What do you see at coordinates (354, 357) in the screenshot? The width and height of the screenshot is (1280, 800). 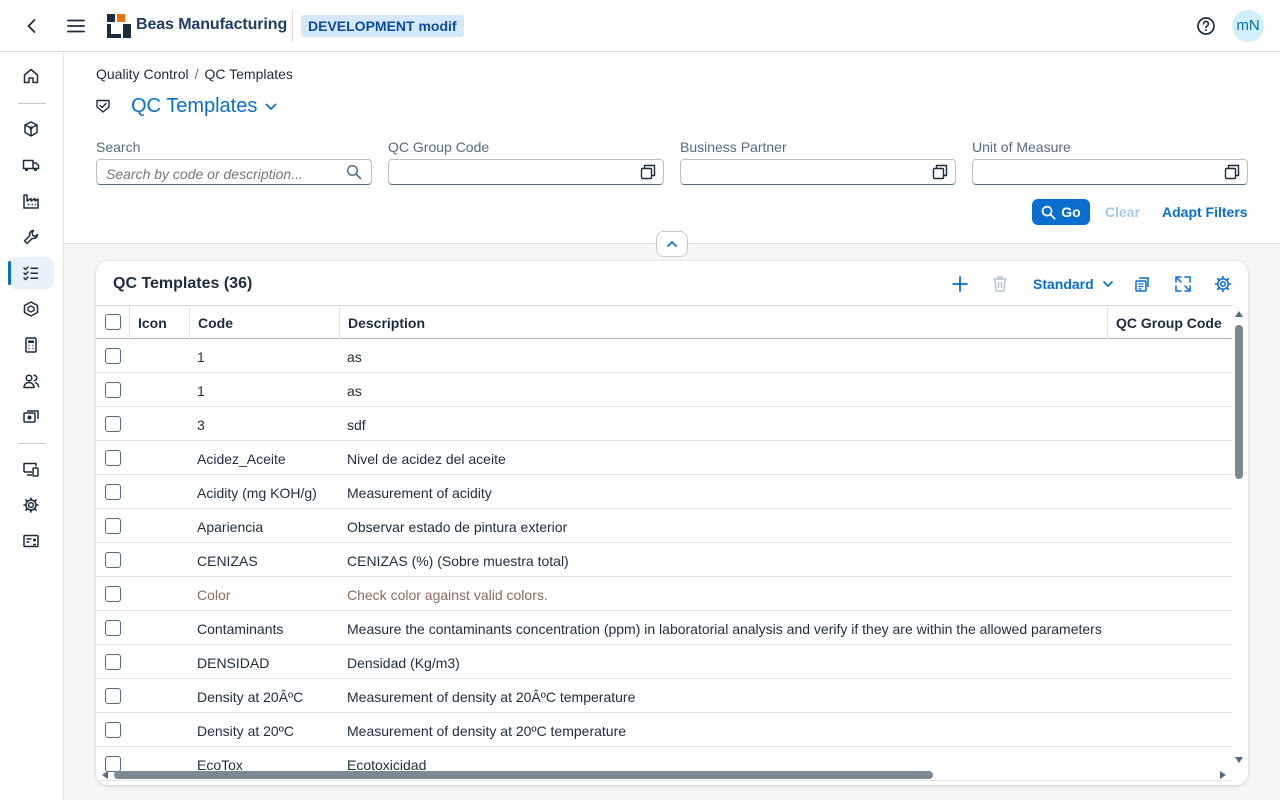 I see `cell-description: as` at bounding box center [354, 357].